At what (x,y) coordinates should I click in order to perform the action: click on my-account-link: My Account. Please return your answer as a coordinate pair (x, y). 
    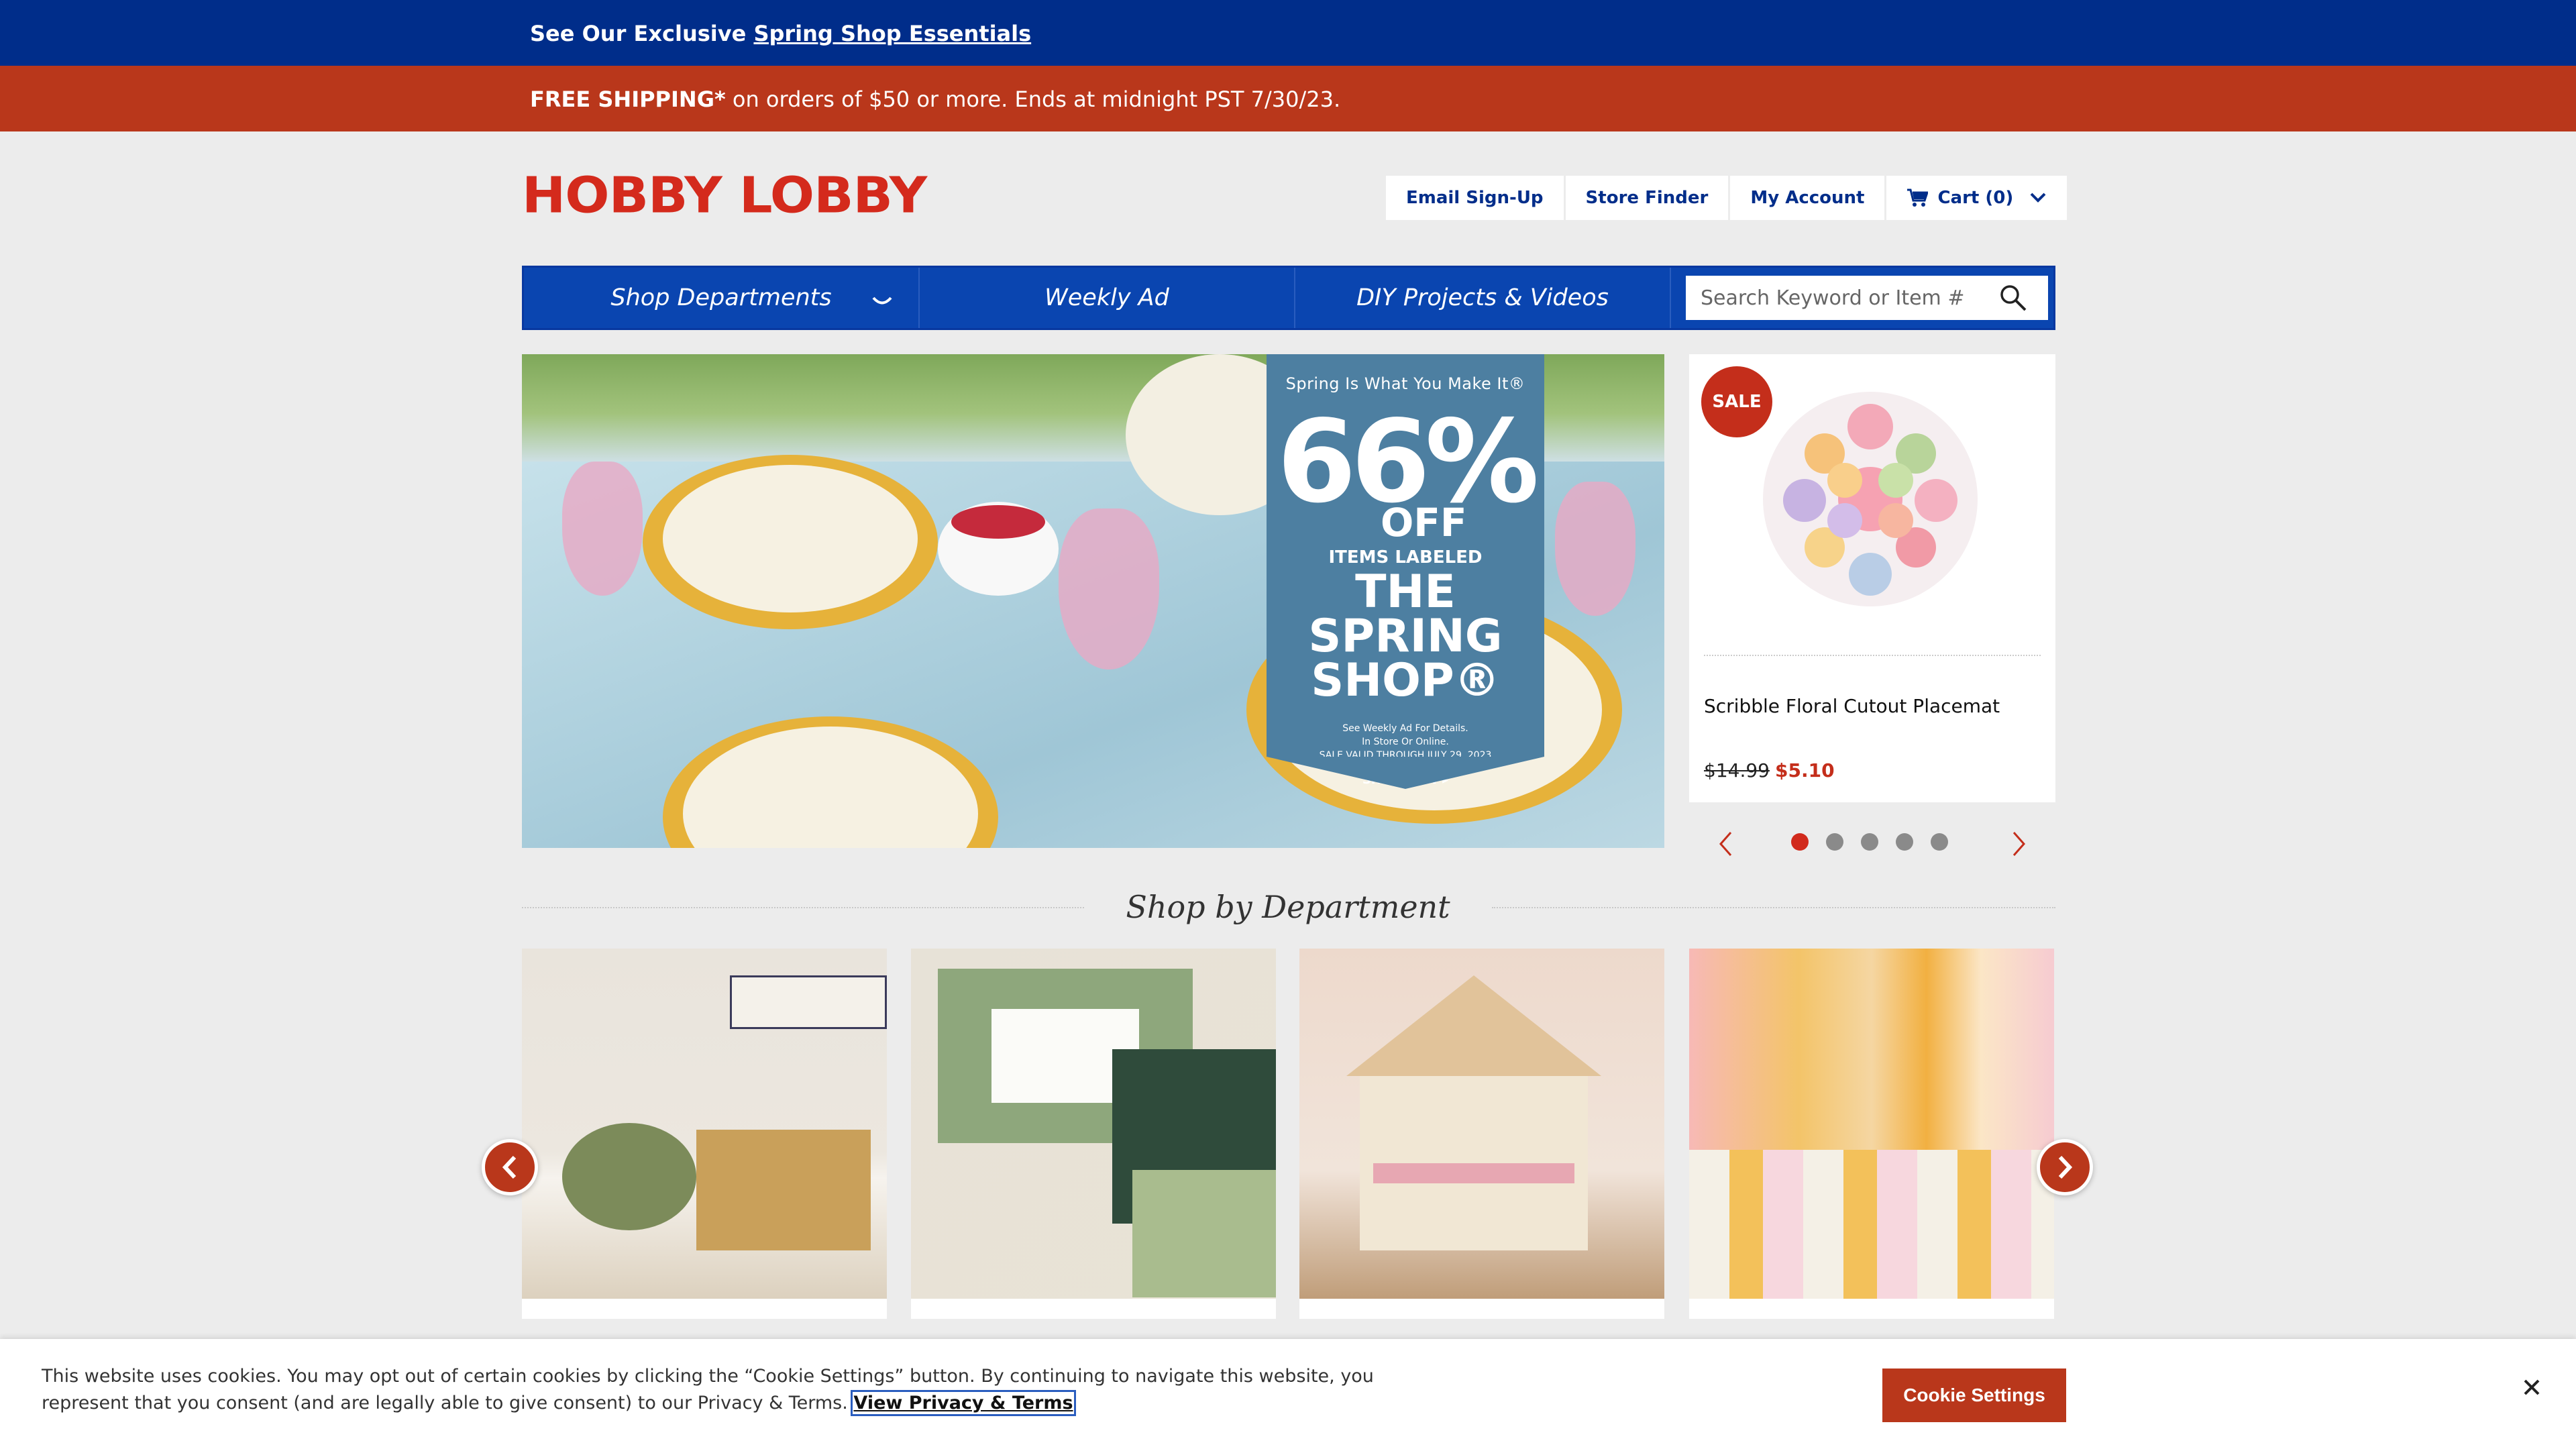
    Looking at the image, I should click on (1808, 198).